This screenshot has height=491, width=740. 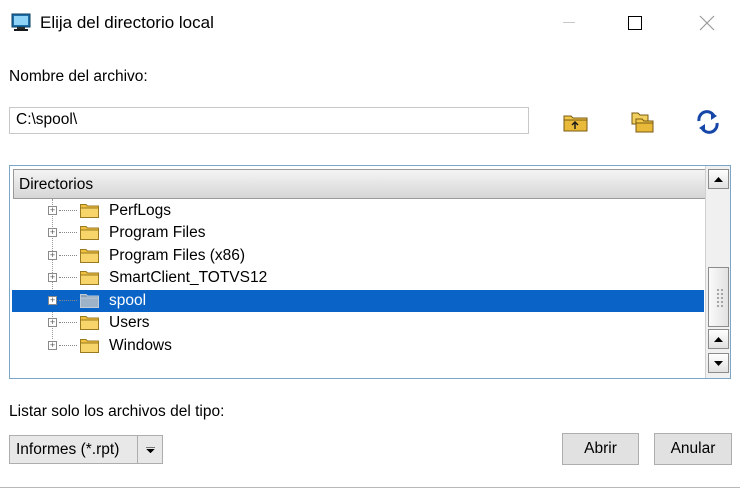 I want to click on filename-input: C:\spool\, so click(x=269, y=120).